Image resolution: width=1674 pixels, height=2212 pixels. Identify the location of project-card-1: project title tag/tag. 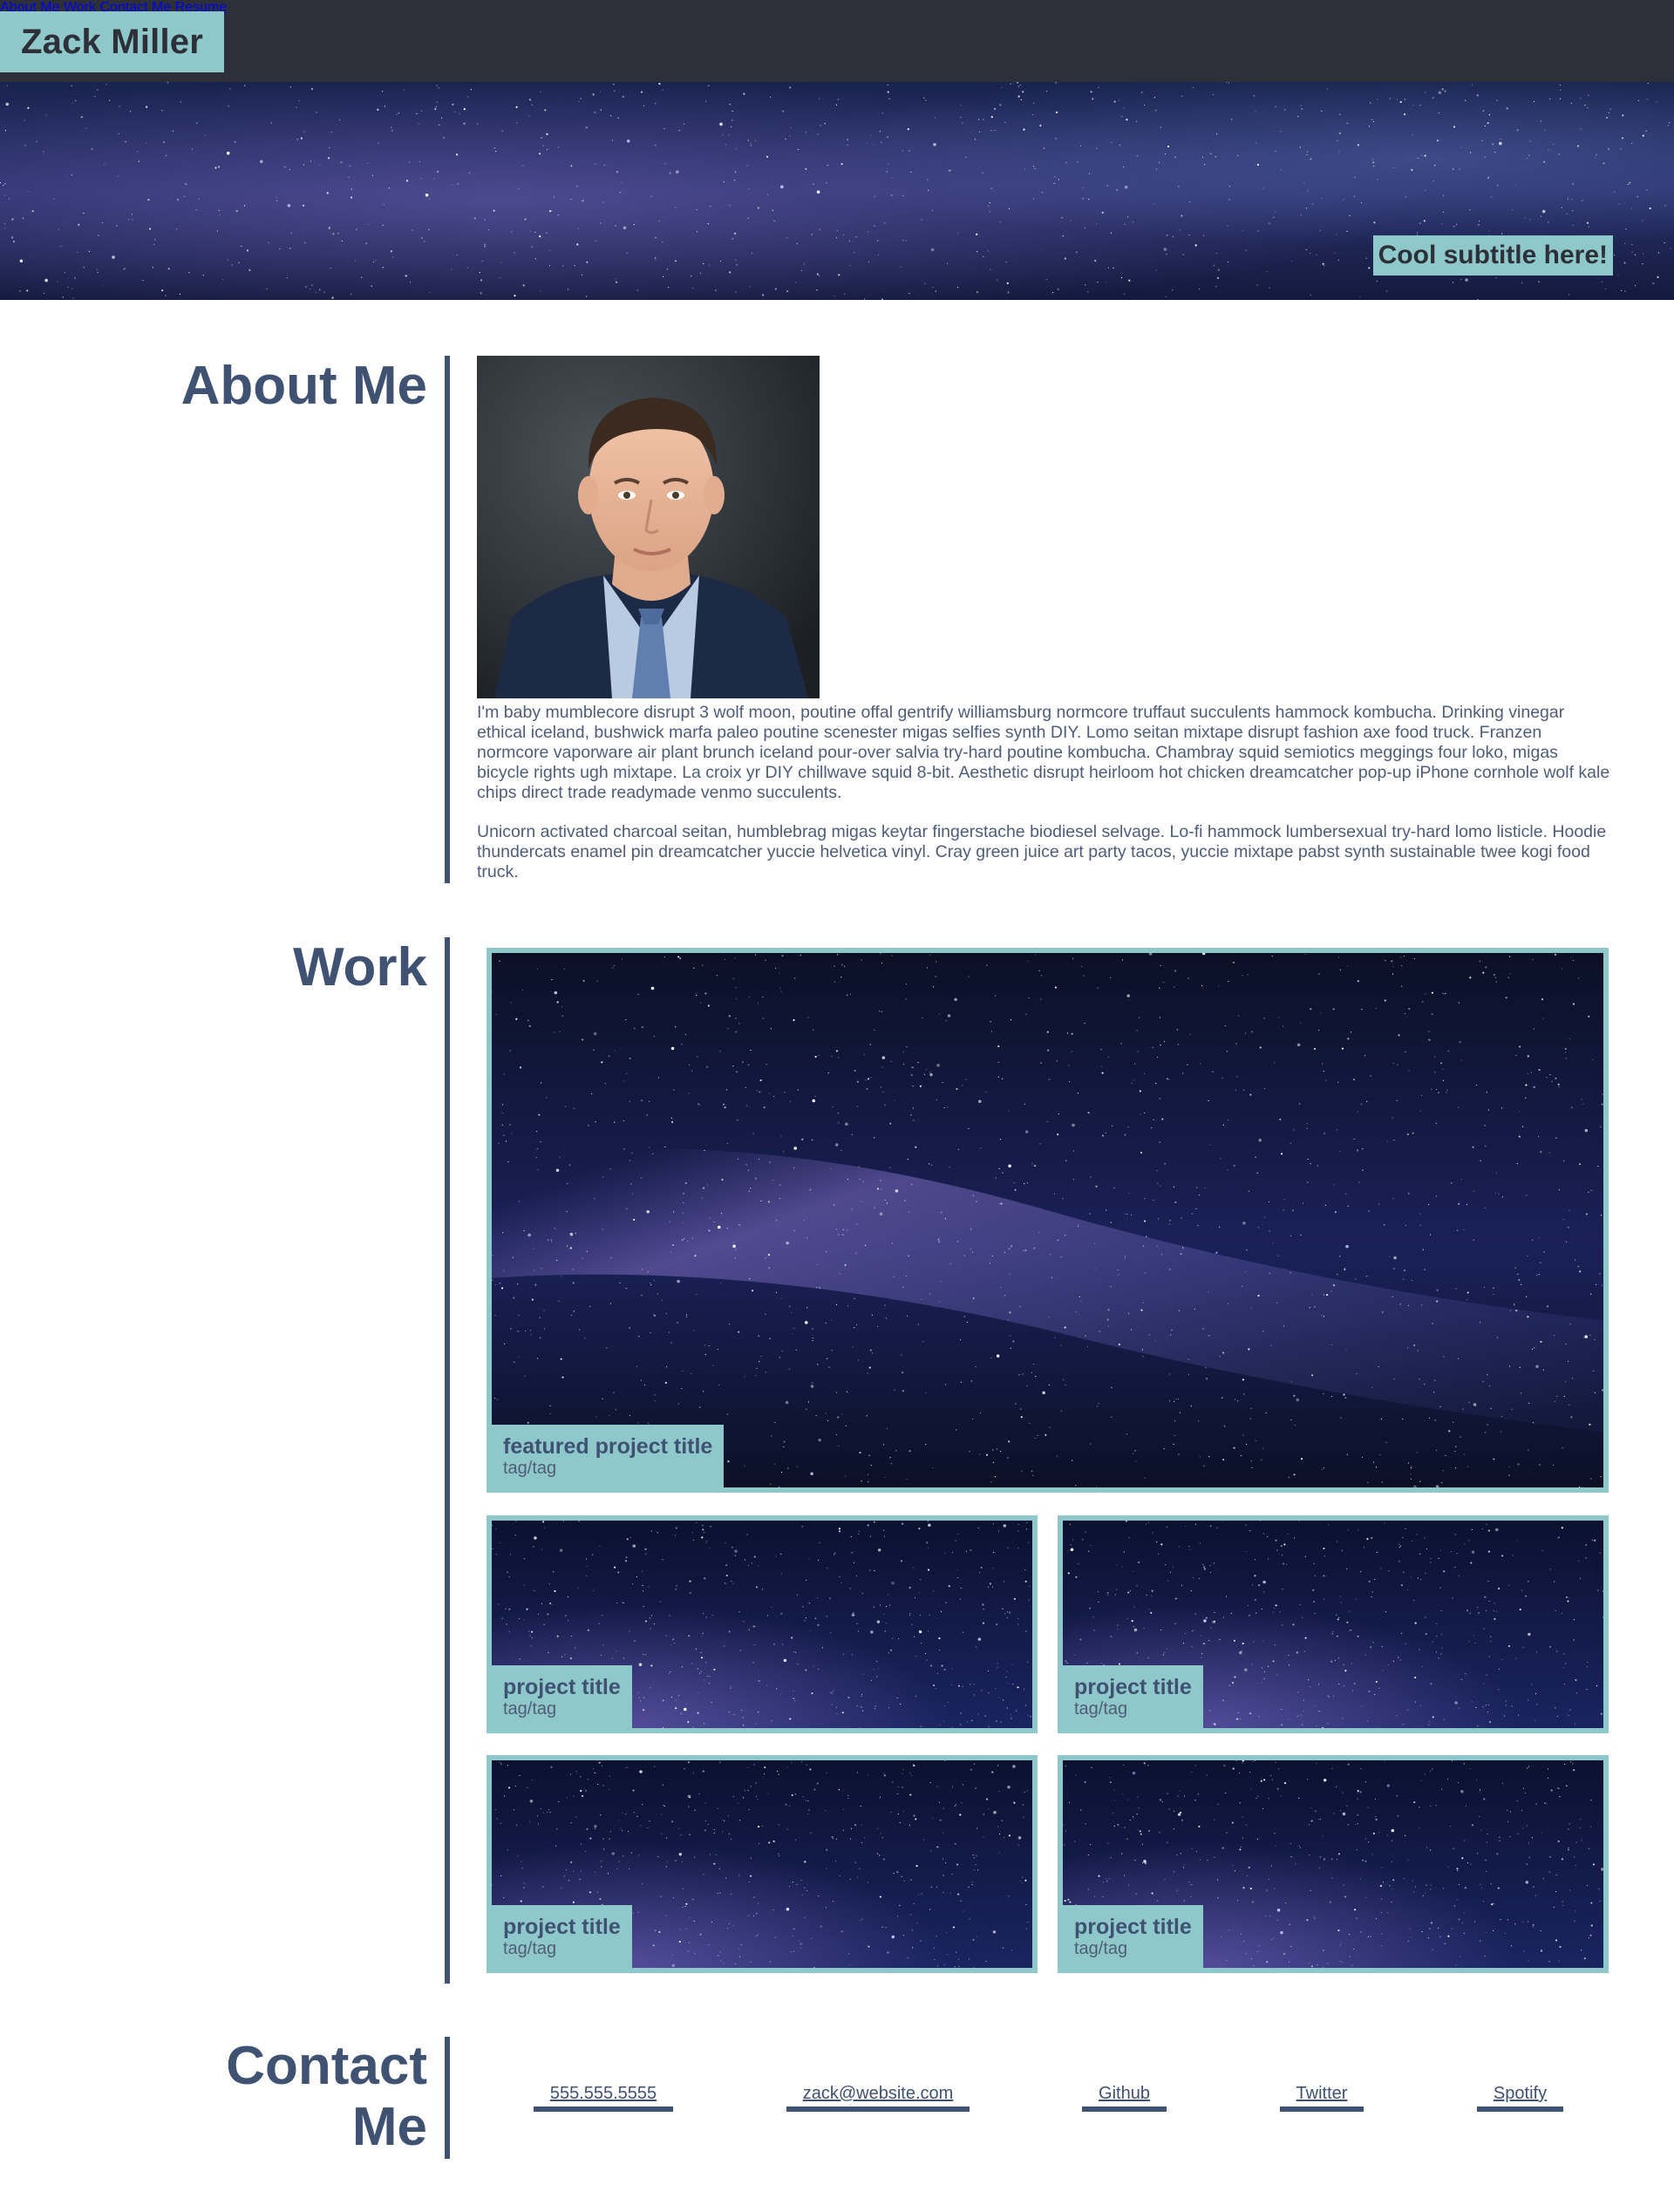
(762, 1624).